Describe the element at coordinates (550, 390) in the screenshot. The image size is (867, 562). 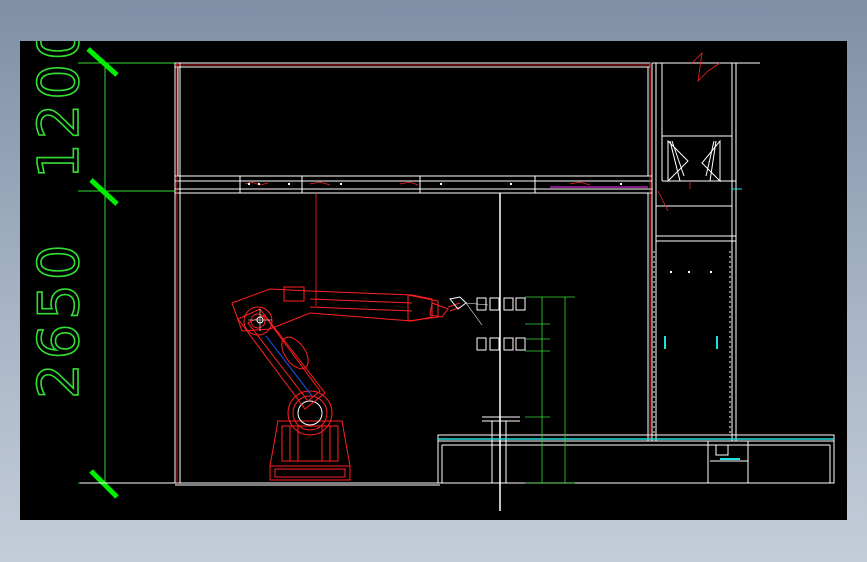
I see `workpiece-dimensions` at that location.